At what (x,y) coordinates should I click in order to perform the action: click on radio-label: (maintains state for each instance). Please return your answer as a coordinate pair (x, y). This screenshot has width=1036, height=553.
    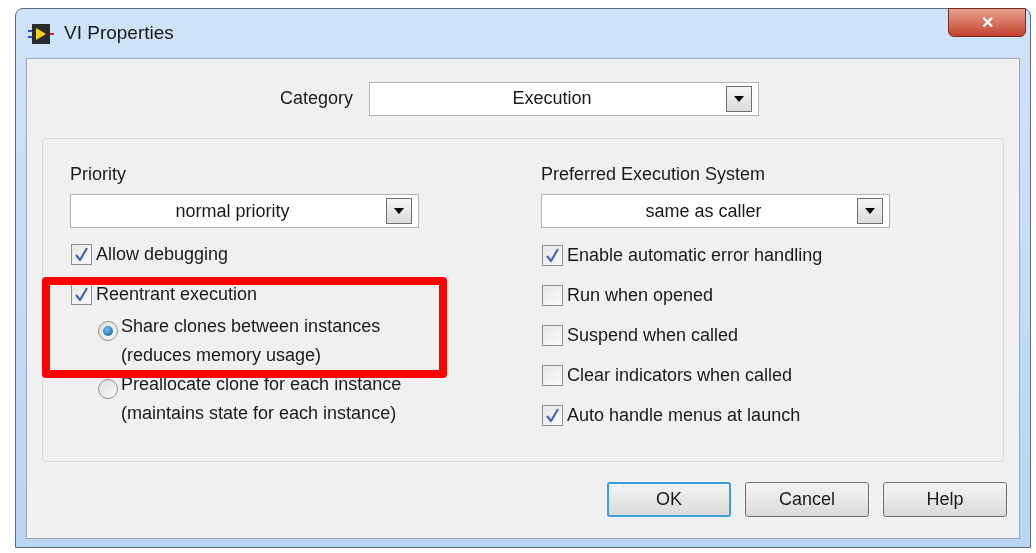
    Looking at the image, I should click on (259, 413).